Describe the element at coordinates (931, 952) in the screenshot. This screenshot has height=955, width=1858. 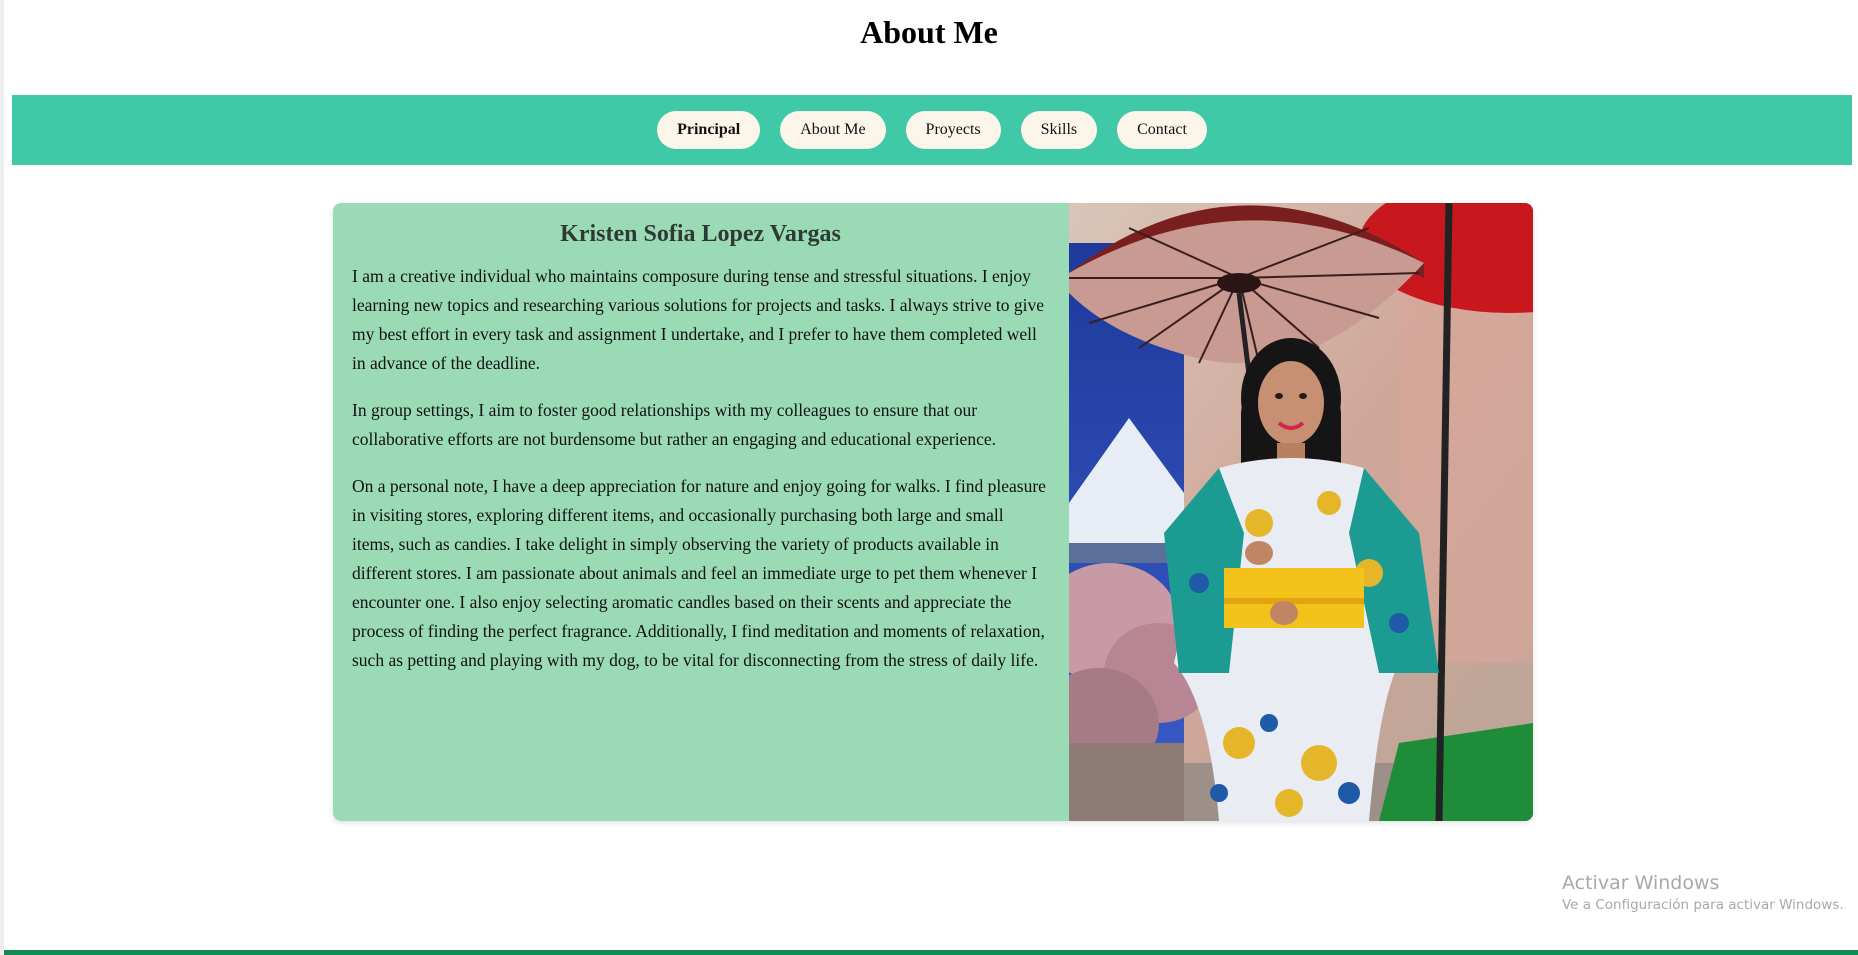
I see `footer-bar` at that location.